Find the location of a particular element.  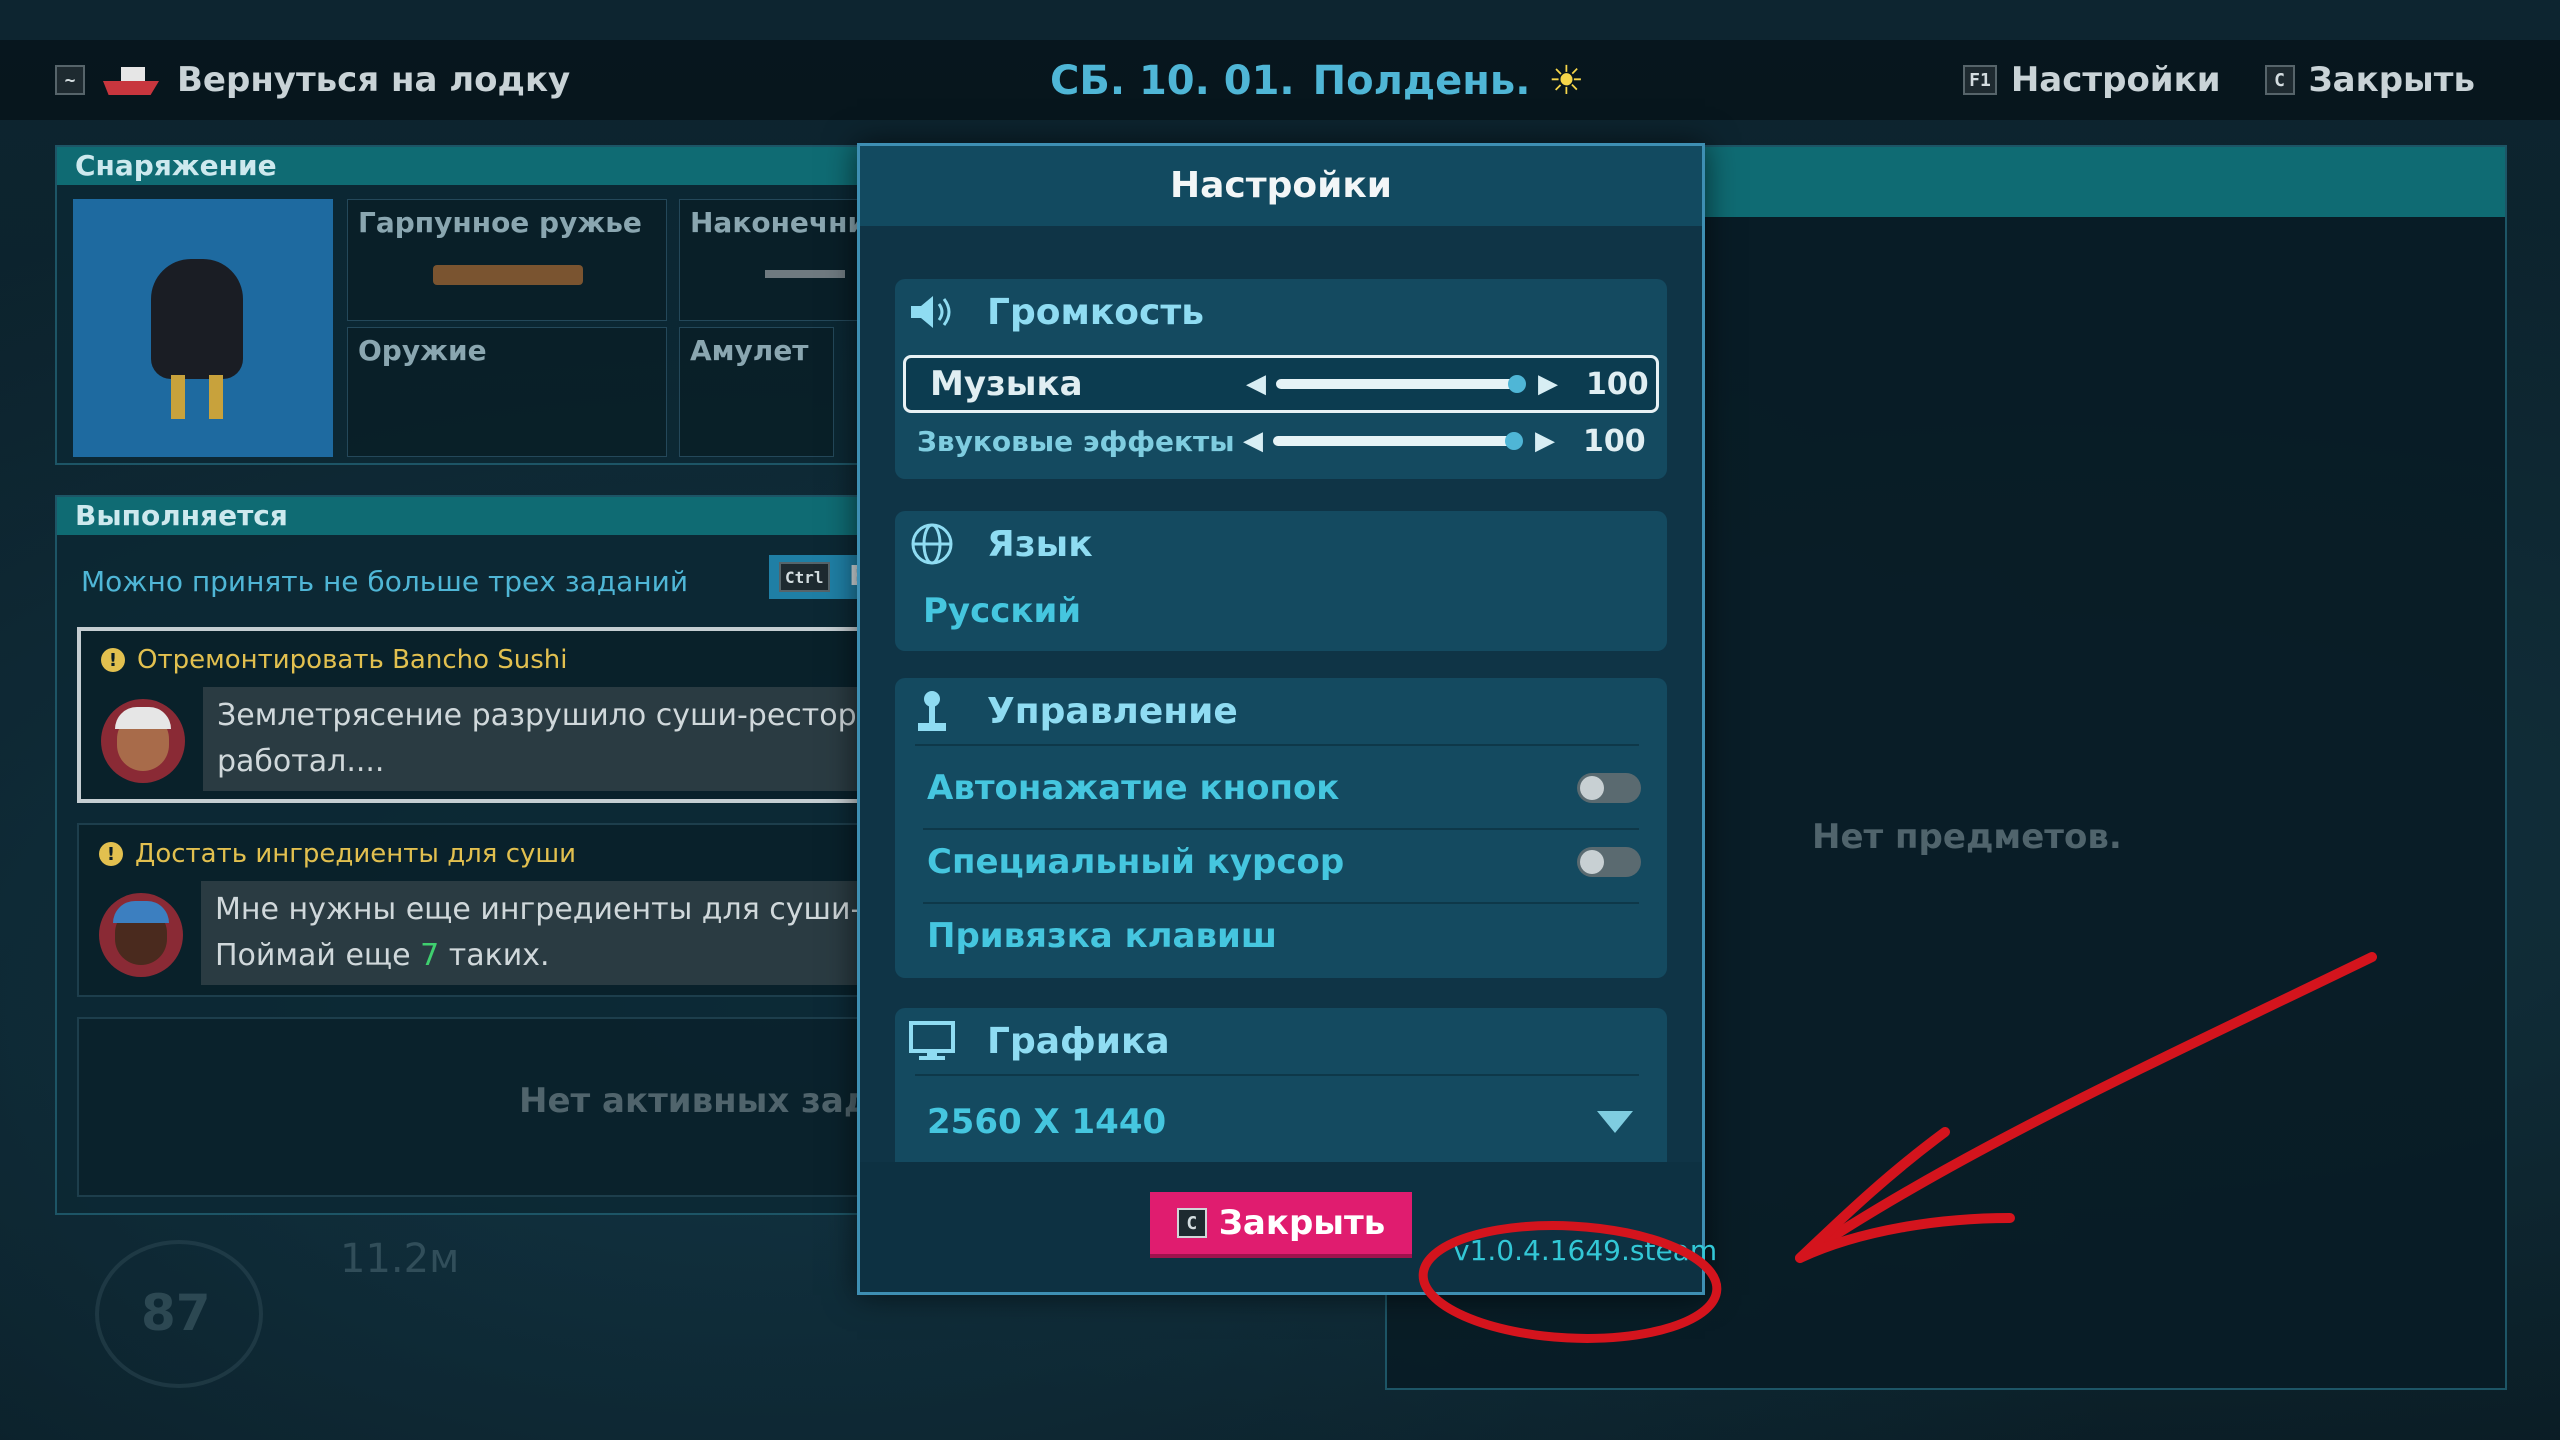

no-active-quests: Нет активных задан is located at coordinates (502, 1107).